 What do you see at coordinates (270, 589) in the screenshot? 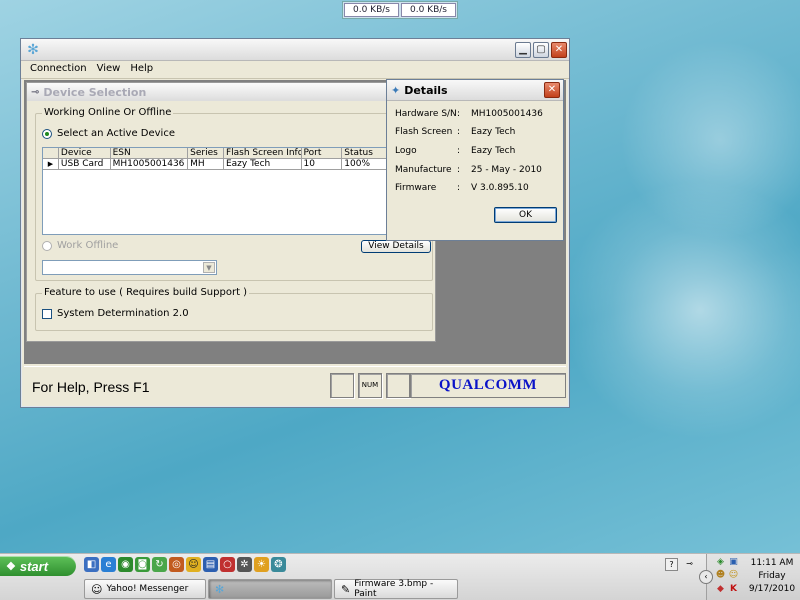
I see `task-qpst: ✻` at bounding box center [270, 589].